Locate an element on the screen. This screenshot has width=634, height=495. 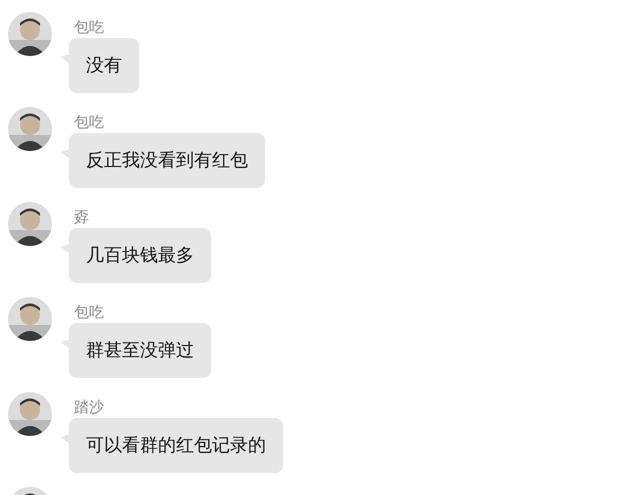
message-bubble: 没有 is located at coordinates (104, 65).